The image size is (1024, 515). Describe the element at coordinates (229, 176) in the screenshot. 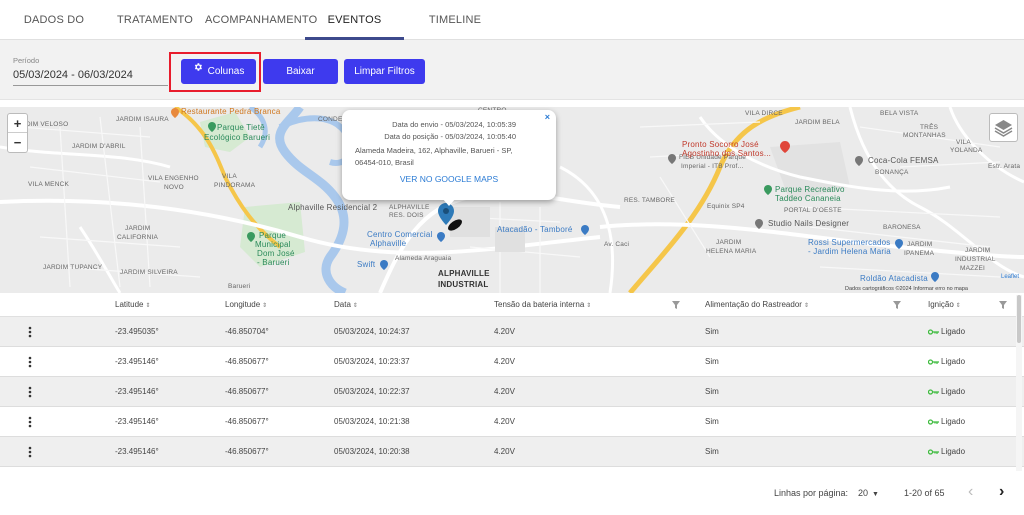

I see `map-label-vila-pindorama: VILA` at that location.